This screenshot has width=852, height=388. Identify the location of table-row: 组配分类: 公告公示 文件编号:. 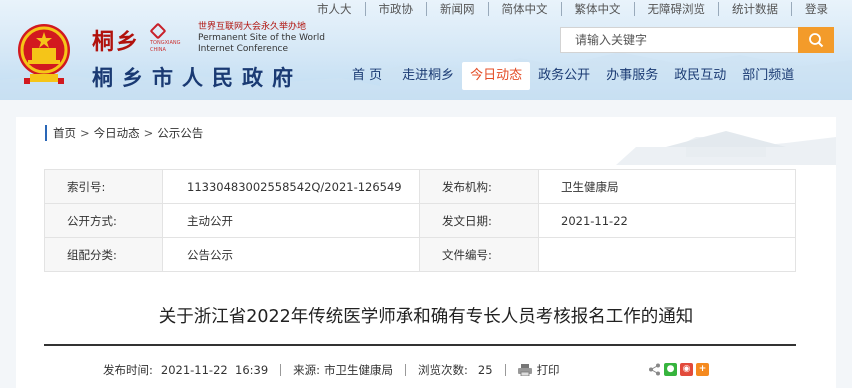
(420, 254).